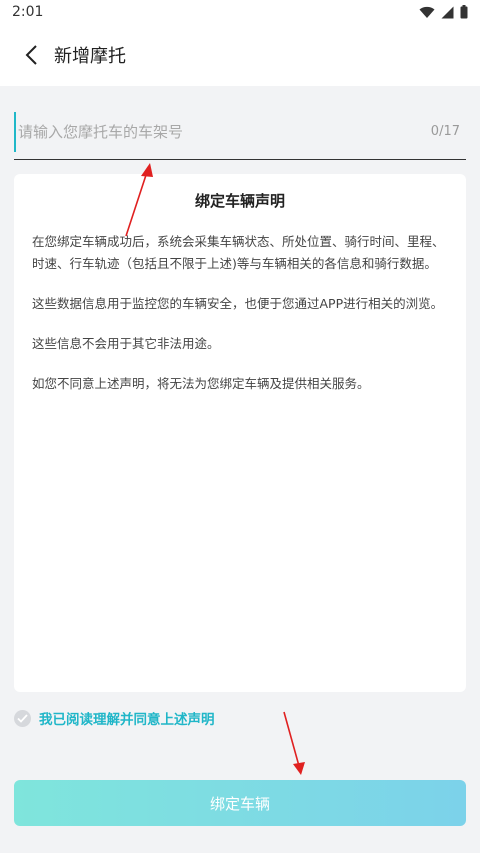 The width and height of the screenshot is (480, 853). What do you see at coordinates (239, 201) in the screenshot?
I see `statement-title: 绑定车辆声明` at bounding box center [239, 201].